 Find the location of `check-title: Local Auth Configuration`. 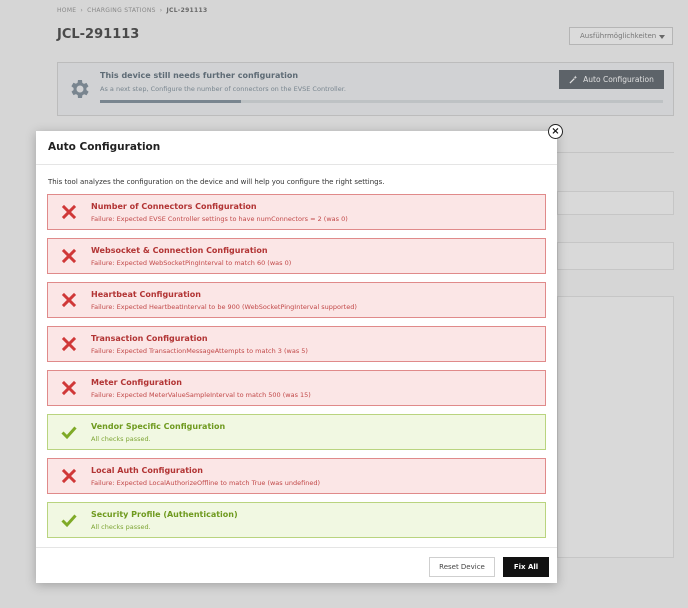

check-title: Local Auth Configuration is located at coordinates (147, 470).